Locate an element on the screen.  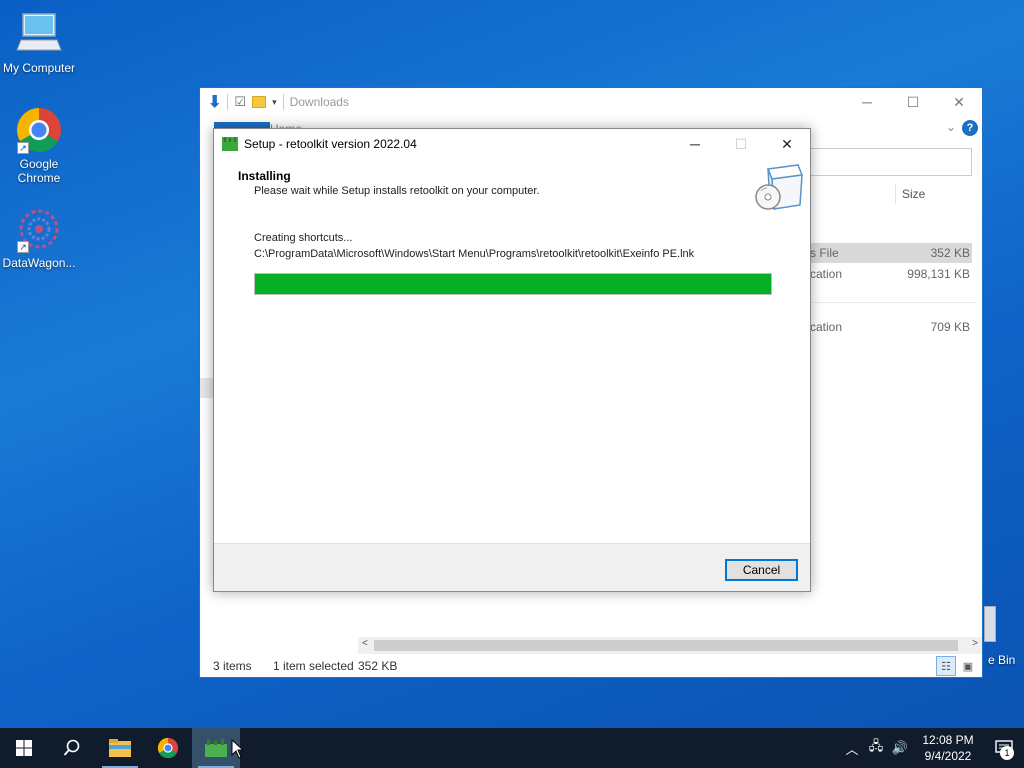
desktop-icon-label: My Computer is located at coordinates (39, 68).